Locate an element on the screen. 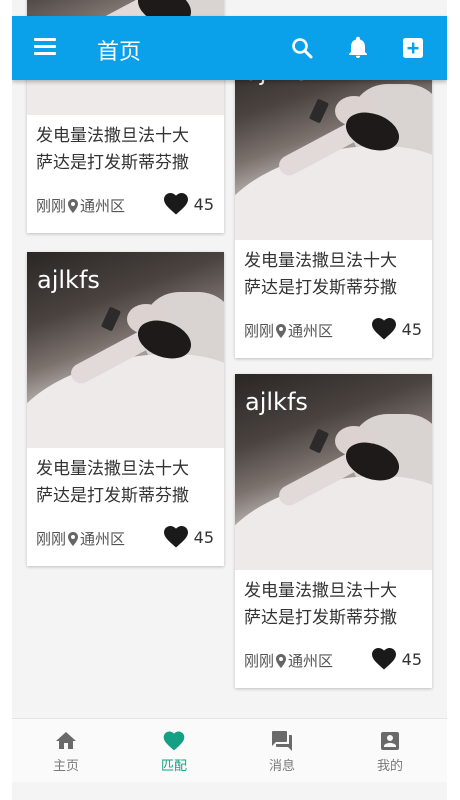 This screenshot has height=800, width=460. tab-label: 消息 is located at coordinates (281, 766).